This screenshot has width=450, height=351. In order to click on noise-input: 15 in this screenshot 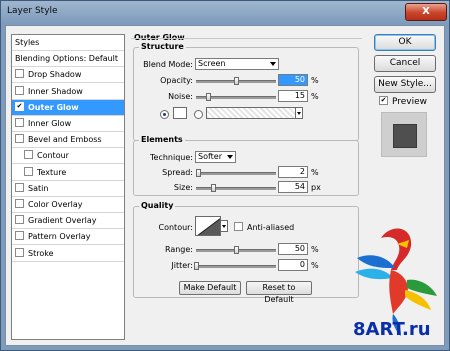, I will do `click(293, 96)`.